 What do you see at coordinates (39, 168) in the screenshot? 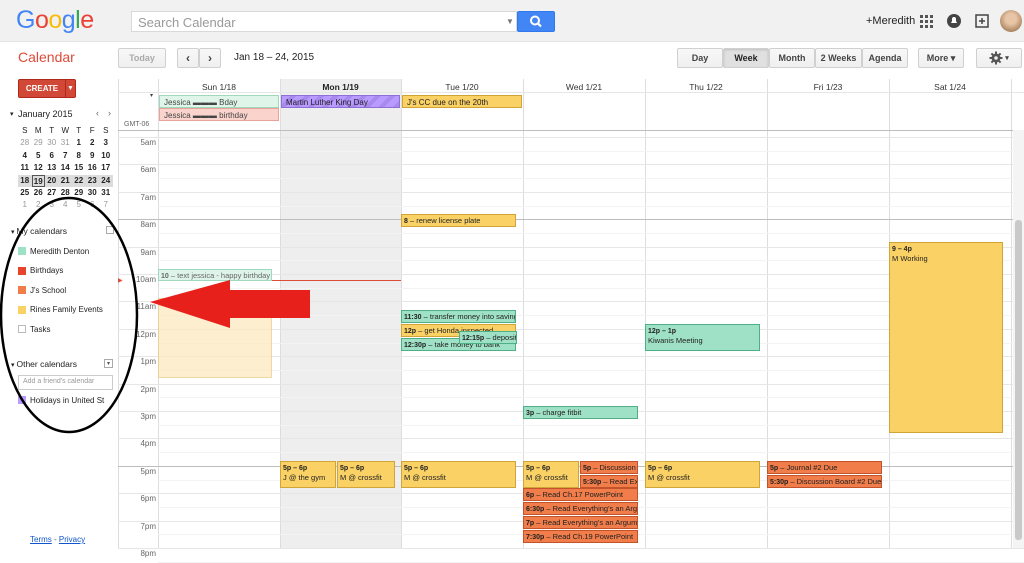
I see `mini-day: 12` at bounding box center [39, 168].